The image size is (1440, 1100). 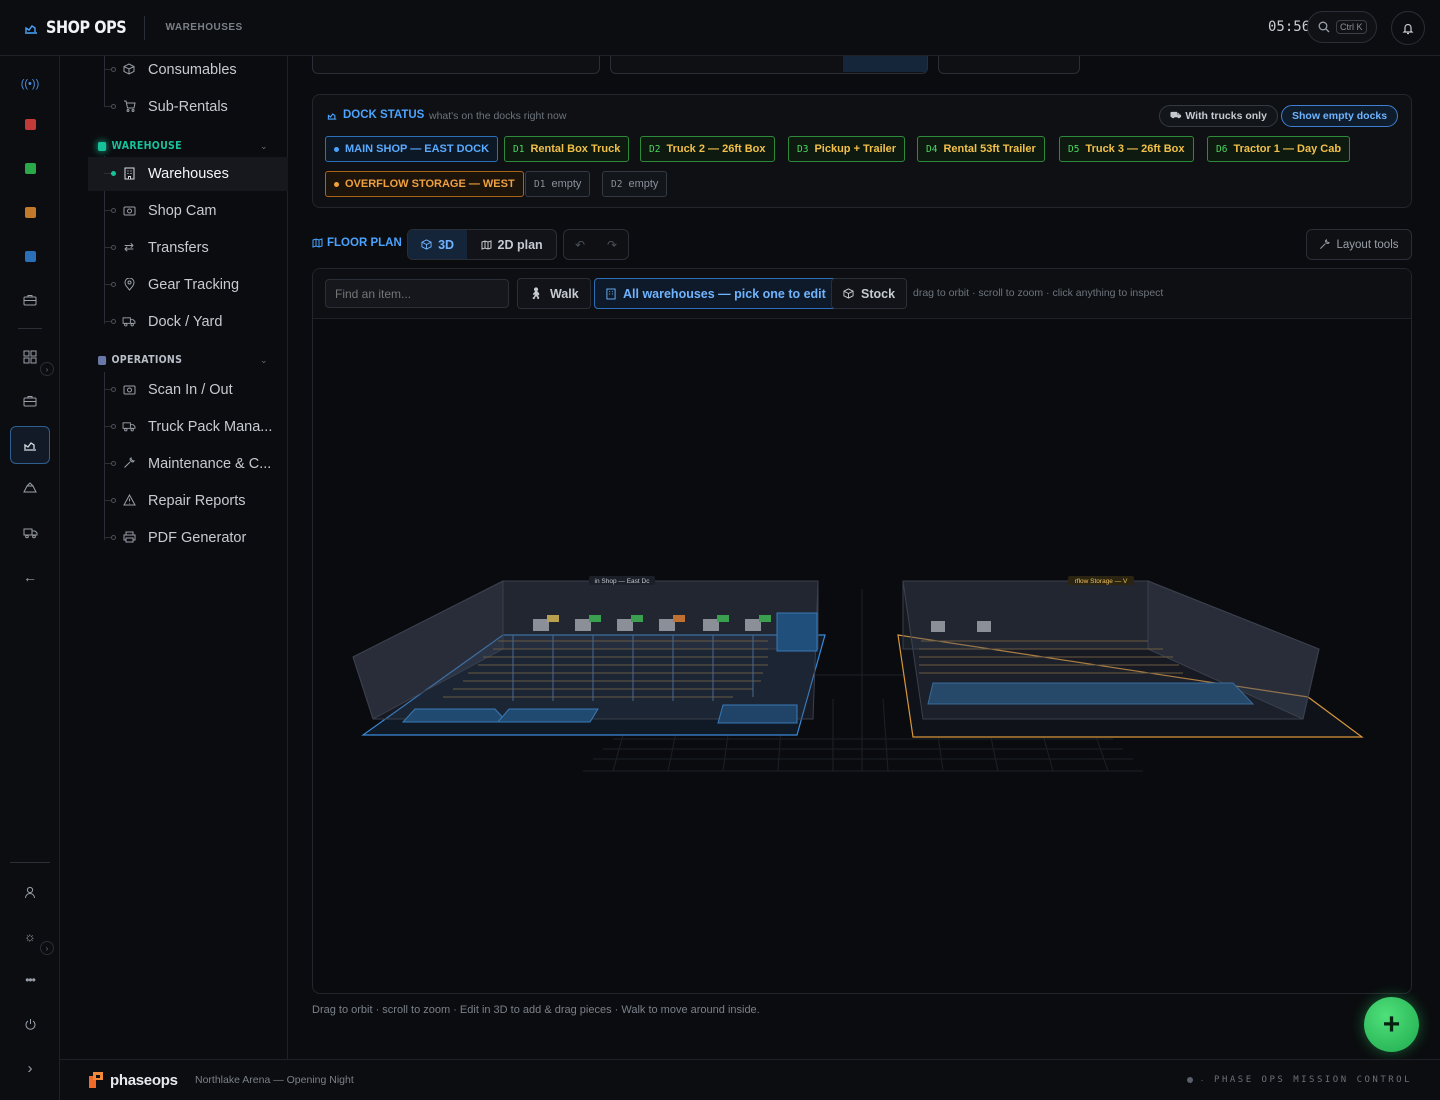 What do you see at coordinates (612, 245) in the screenshot?
I see `redo-icon: ↷` at bounding box center [612, 245].